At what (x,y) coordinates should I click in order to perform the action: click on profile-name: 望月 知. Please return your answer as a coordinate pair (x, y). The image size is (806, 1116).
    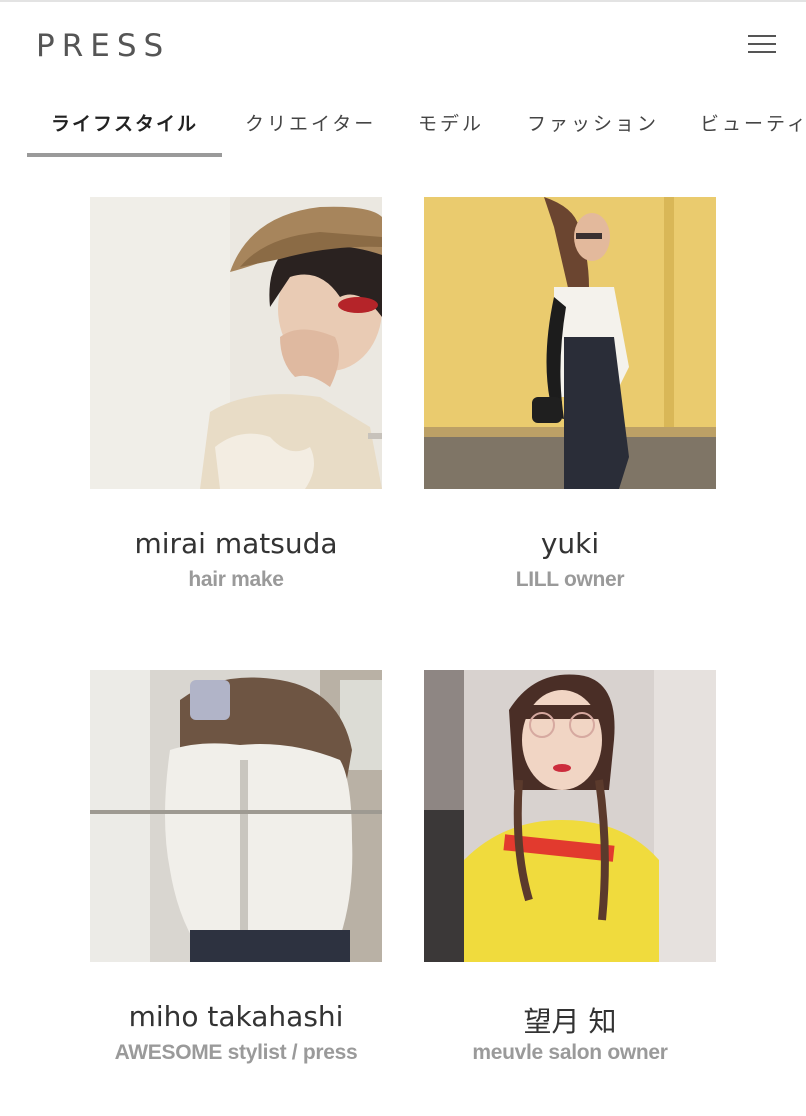
    Looking at the image, I should click on (570, 1020).